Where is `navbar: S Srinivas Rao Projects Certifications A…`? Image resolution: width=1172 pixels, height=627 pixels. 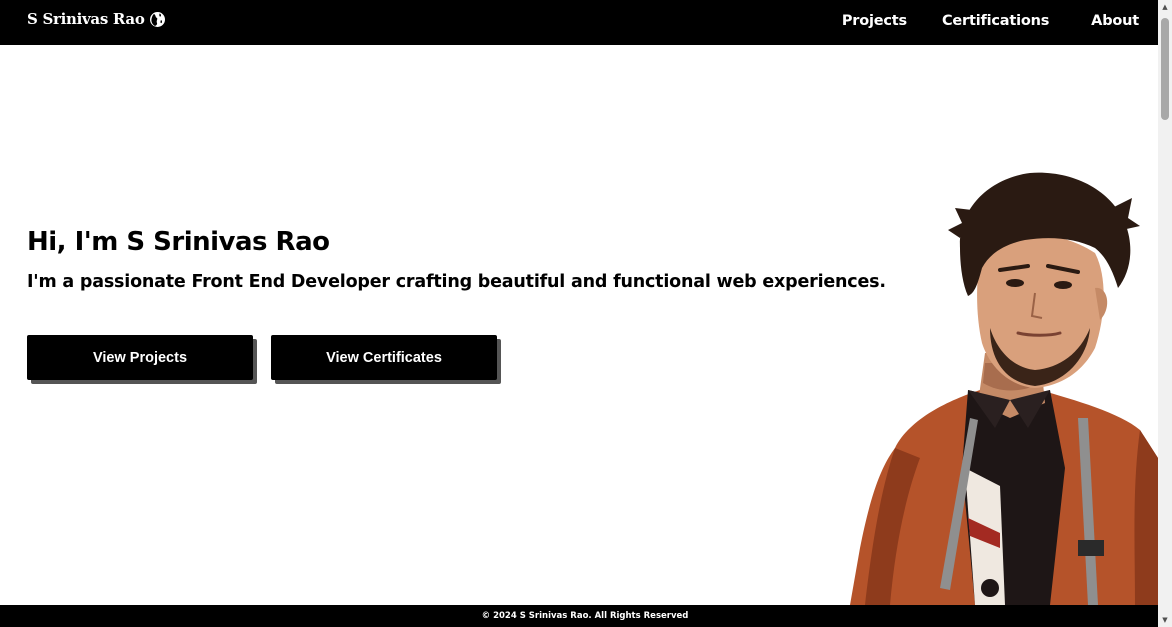
navbar: S Srinivas Rao Projects Certifications A… is located at coordinates (579, 22).